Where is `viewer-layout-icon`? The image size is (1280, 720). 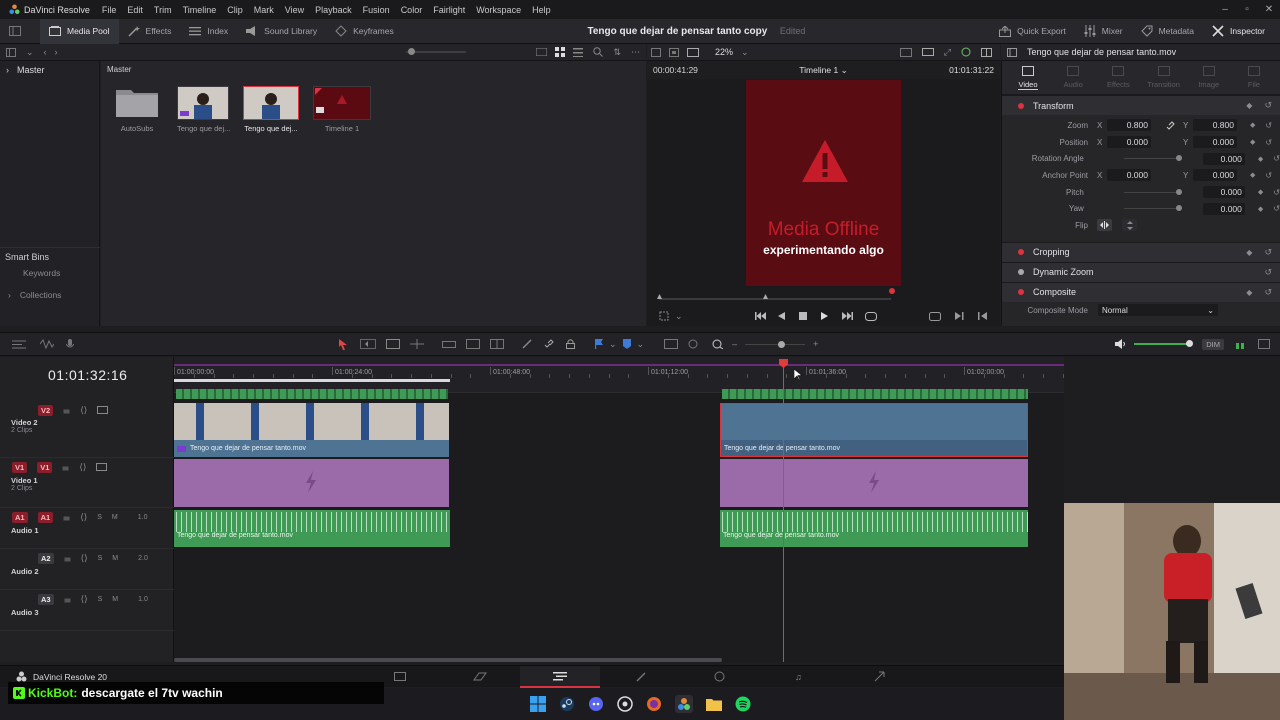 viewer-layout-icon is located at coordinates (656, 52).